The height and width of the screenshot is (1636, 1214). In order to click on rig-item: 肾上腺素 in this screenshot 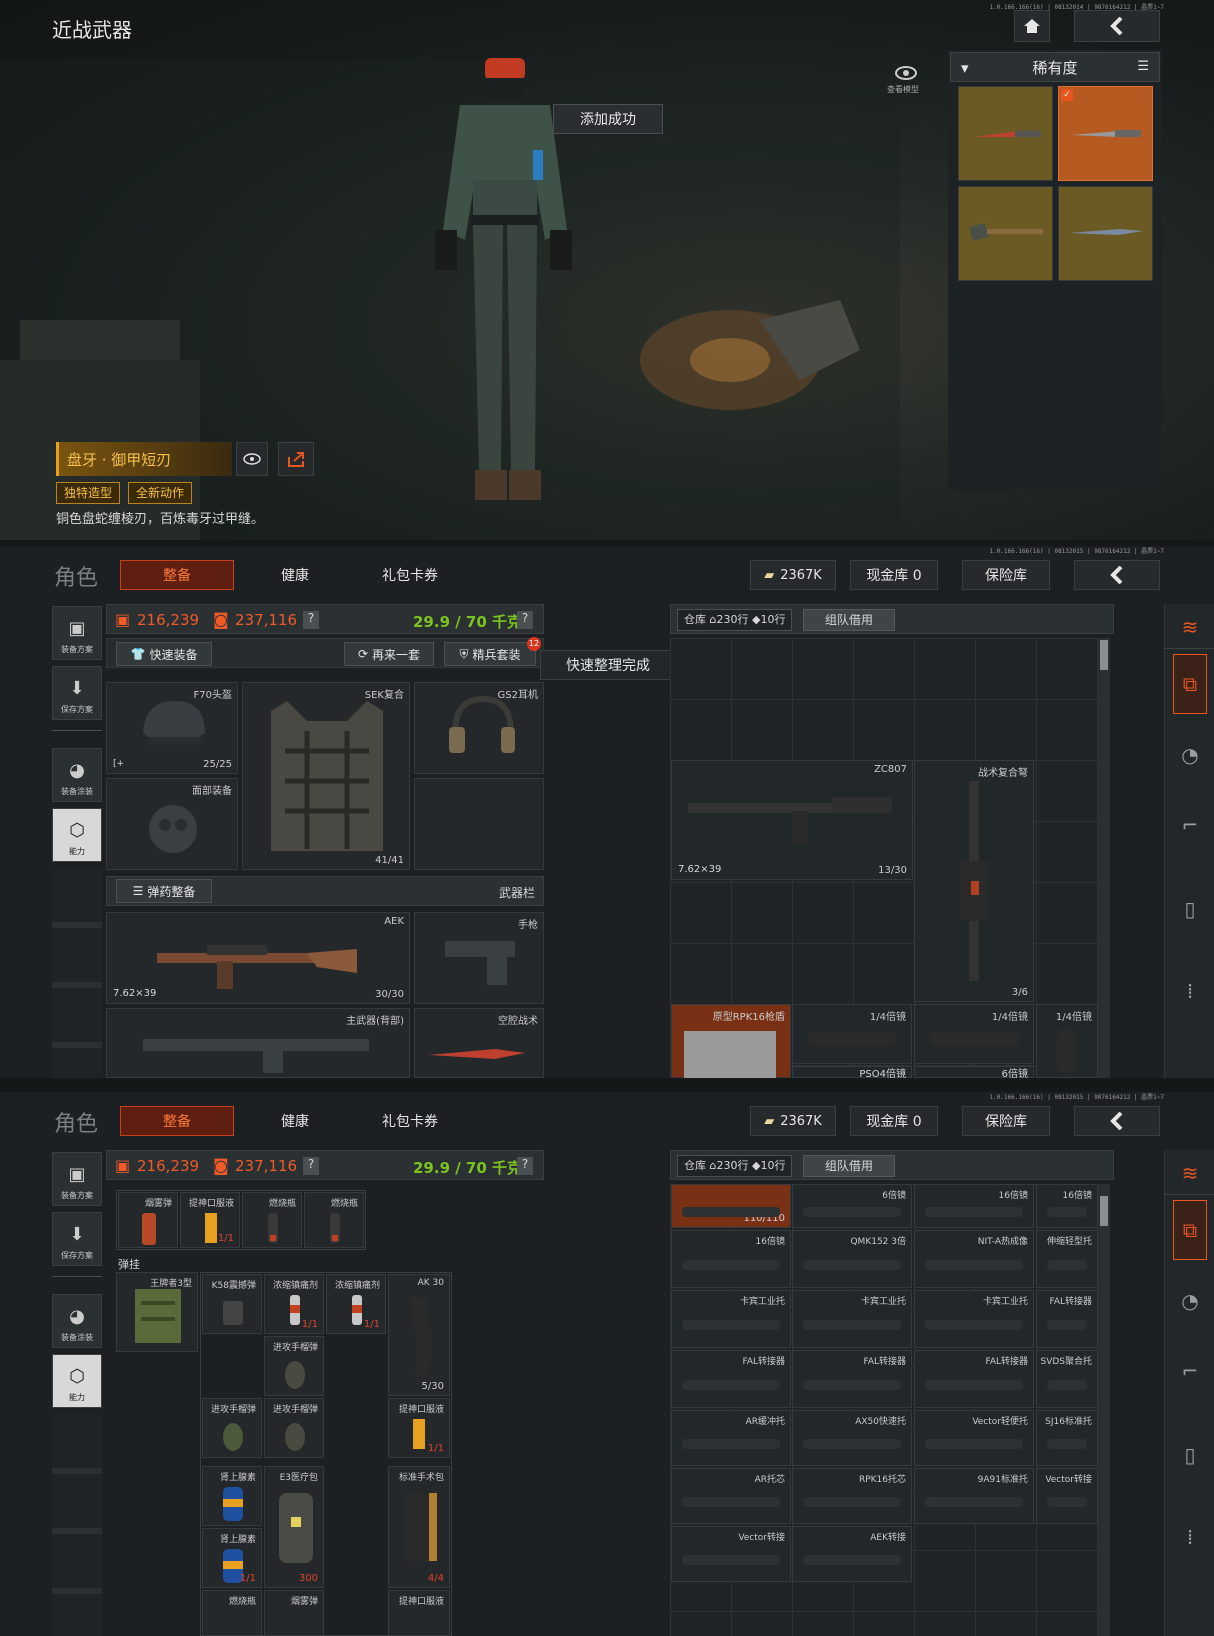, I will do `click(232, 1496)`.